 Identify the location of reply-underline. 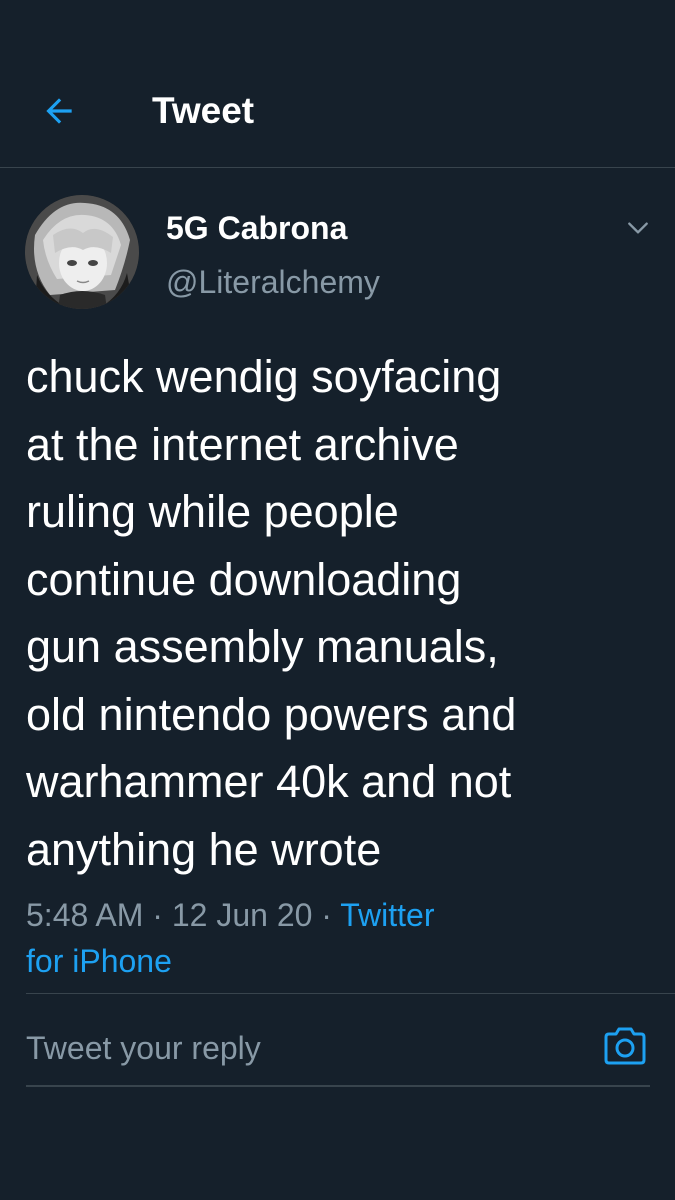
(338, 1086).